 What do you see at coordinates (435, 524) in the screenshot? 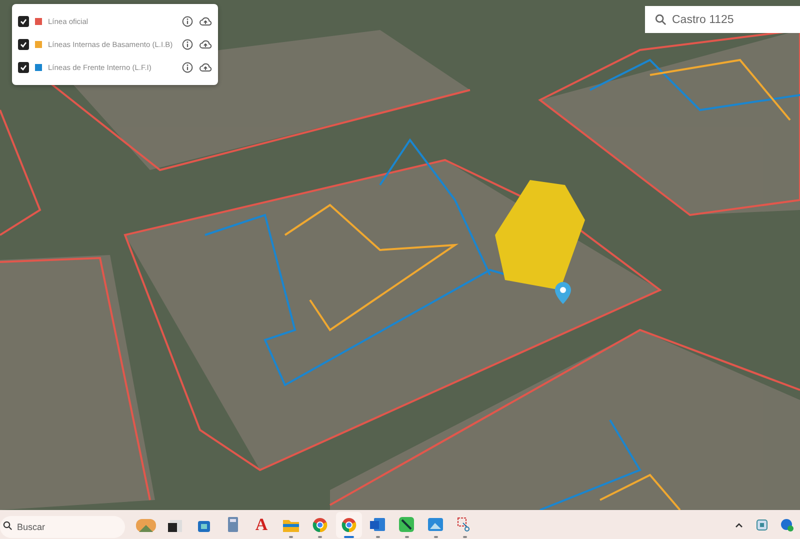
I see `photo-icon` at bounding box center [435, 524].